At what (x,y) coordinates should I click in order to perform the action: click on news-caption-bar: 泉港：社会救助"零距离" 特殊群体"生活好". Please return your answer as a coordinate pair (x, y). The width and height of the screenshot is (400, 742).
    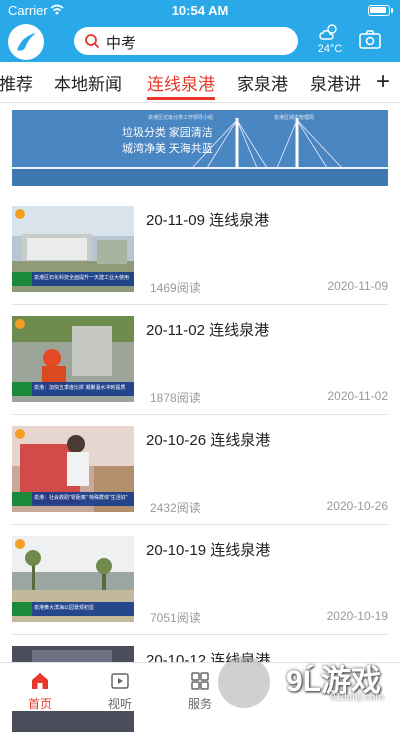
    Looking at the image, I should click on (73, 499).